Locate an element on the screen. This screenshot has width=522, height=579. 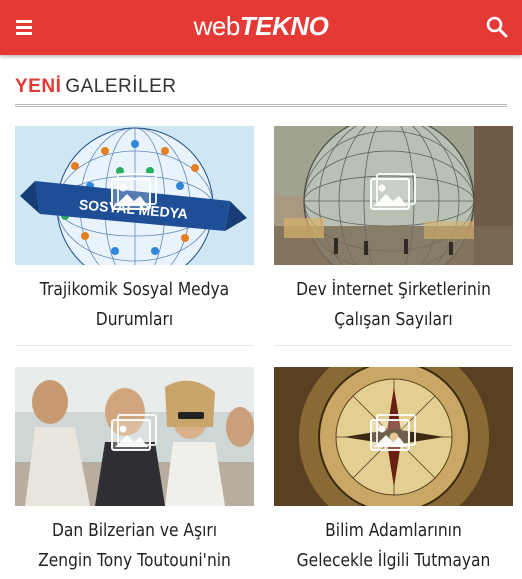
gallery-title-line: Trajikomik Sosyal Medya is located at coordinates (134, 289).